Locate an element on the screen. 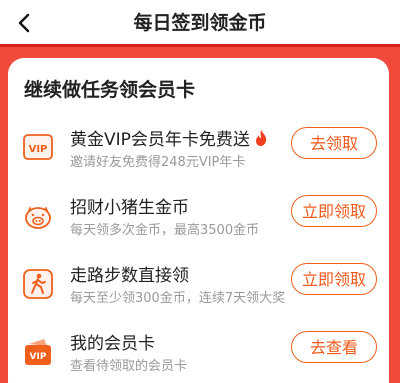  page-title: 每日签到领金币 is located at coordinates (200, 23).